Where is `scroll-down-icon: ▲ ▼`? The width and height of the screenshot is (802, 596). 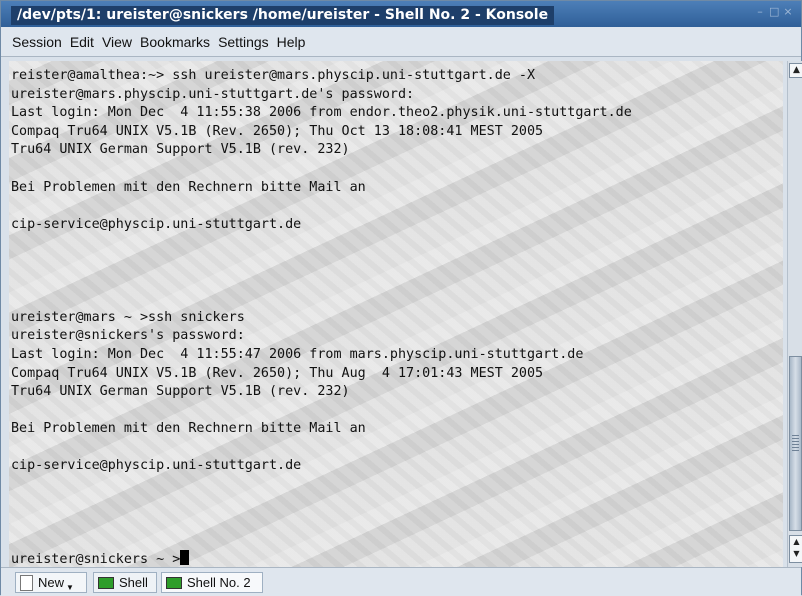 scroll-down-icon: ▲ ▼ is located at coordinates (795, 549).